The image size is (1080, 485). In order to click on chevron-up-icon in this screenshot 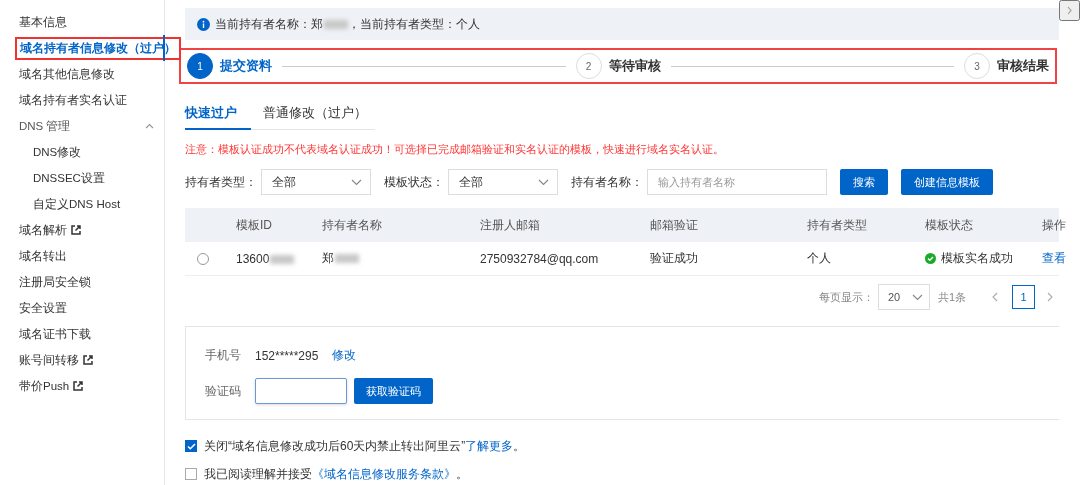, I will do `click(149, 126)`.